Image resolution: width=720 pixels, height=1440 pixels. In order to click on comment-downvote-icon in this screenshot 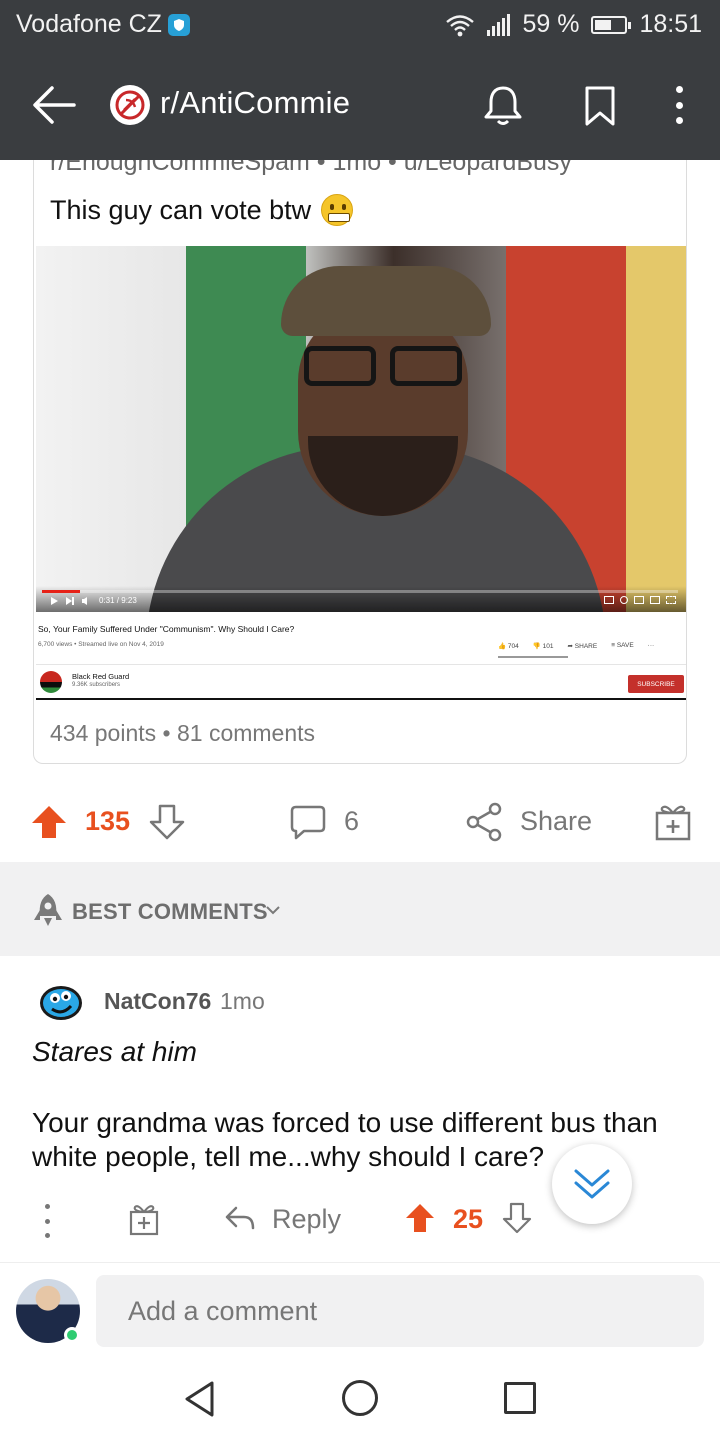, I will do `click(517, 1218)`.